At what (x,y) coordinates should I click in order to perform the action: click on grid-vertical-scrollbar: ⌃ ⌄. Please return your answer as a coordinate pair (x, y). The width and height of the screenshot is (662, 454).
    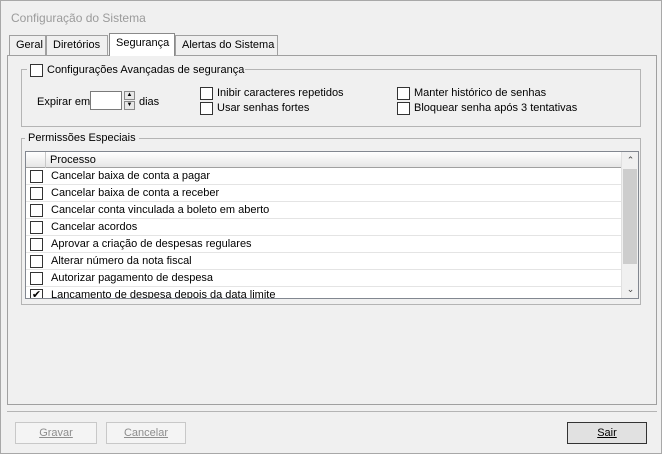
    Looking at the image, I should click on (629, 225).